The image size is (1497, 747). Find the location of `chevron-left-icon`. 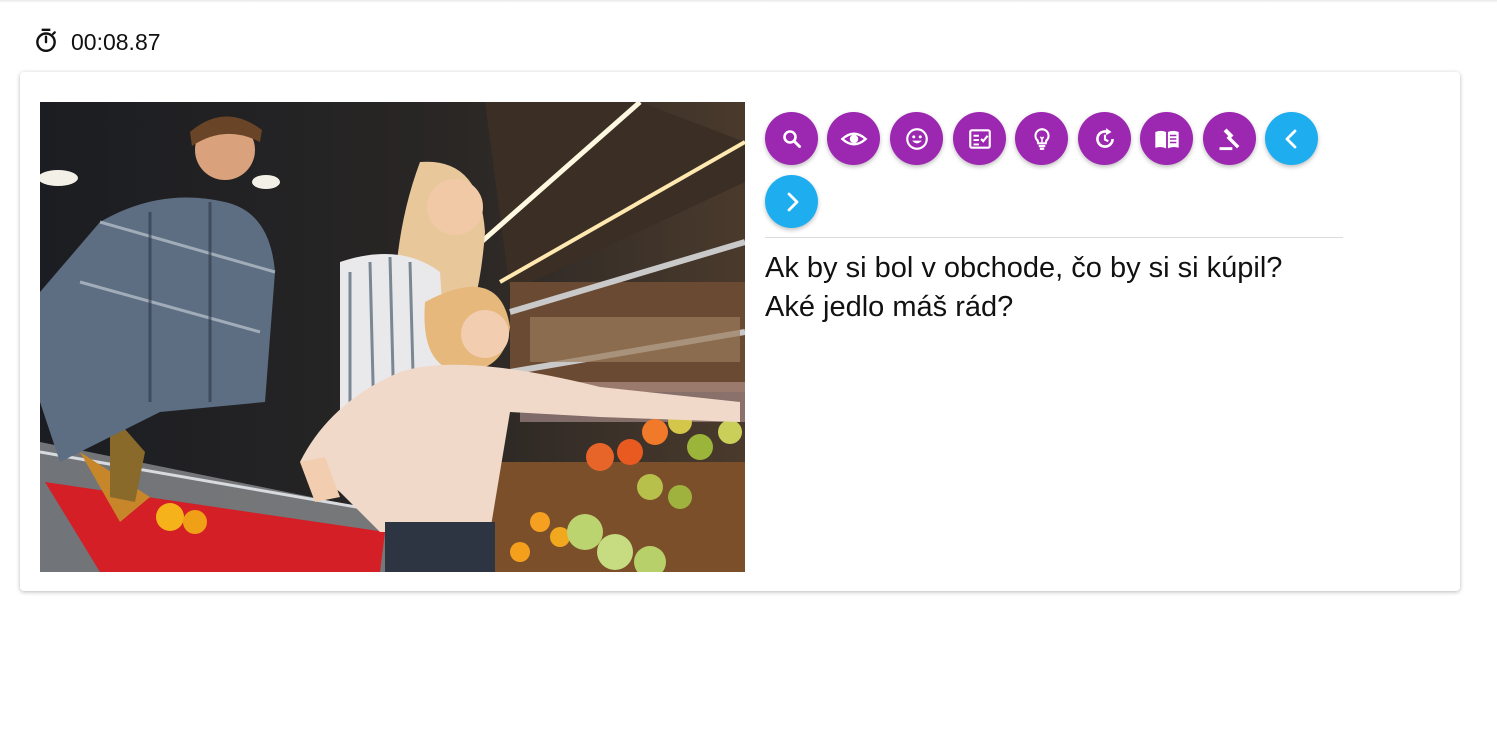

chevron-left-icon is located at coordinates (1290, 138).